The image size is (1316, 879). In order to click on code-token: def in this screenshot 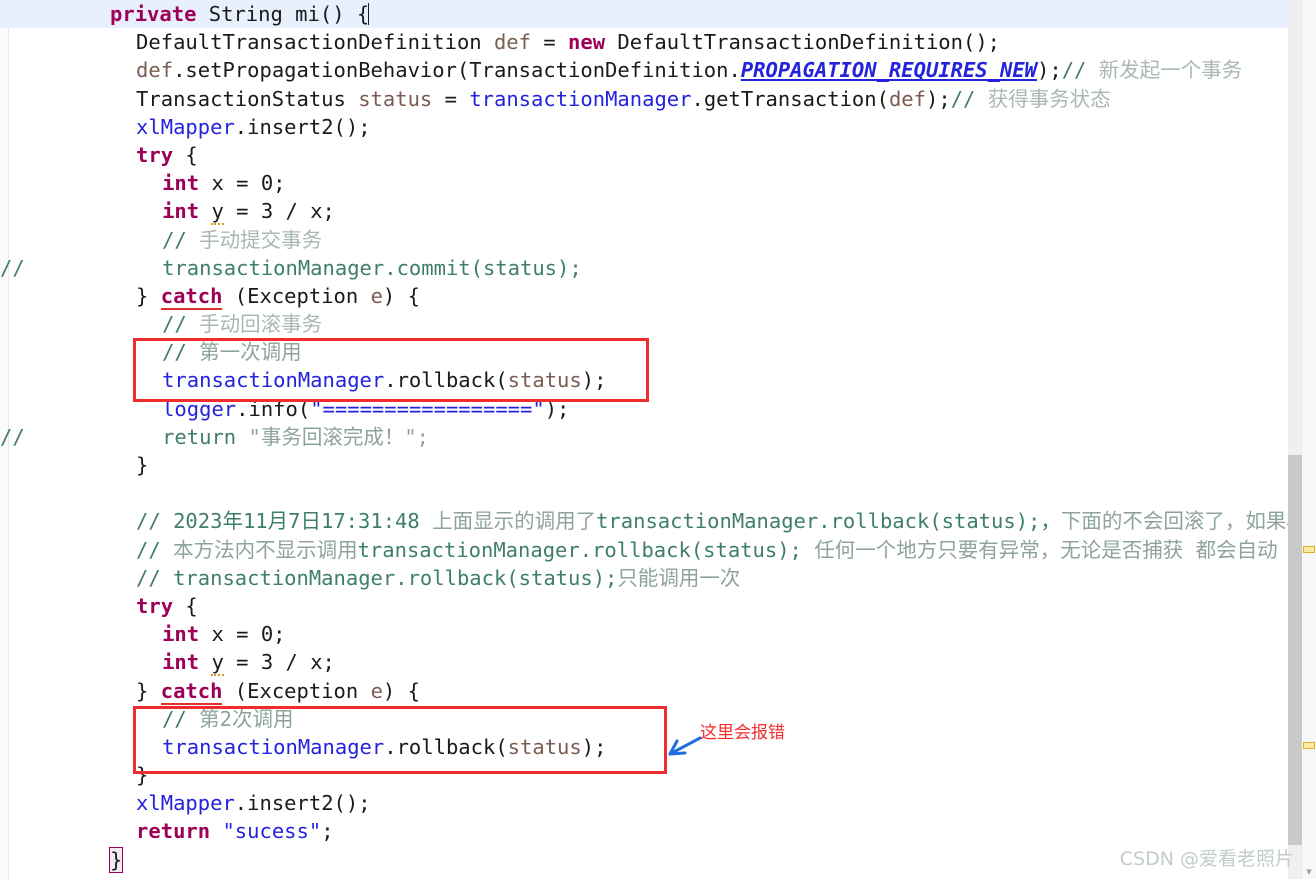, I will do `click(512, 42)`.